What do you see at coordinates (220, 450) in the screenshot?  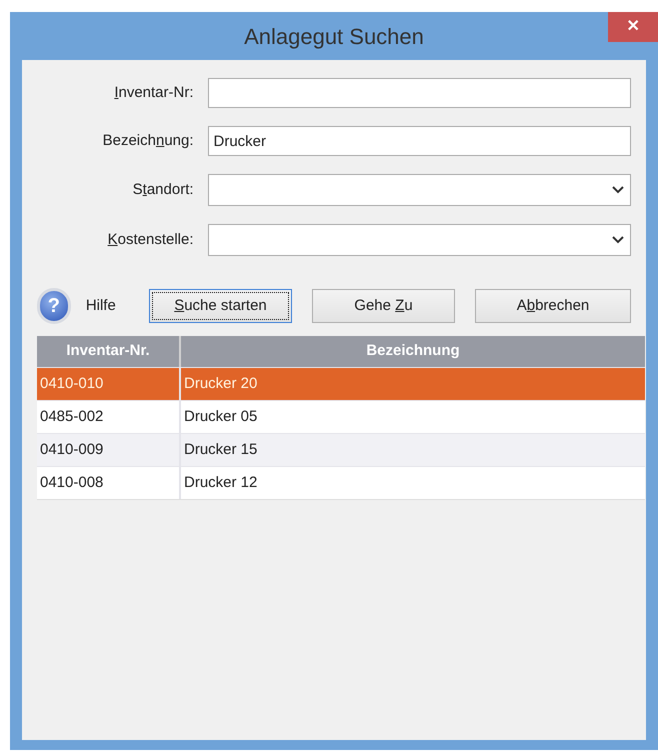 I see `table-cell-text: Drucker 15` at bounding box center [220, 450].